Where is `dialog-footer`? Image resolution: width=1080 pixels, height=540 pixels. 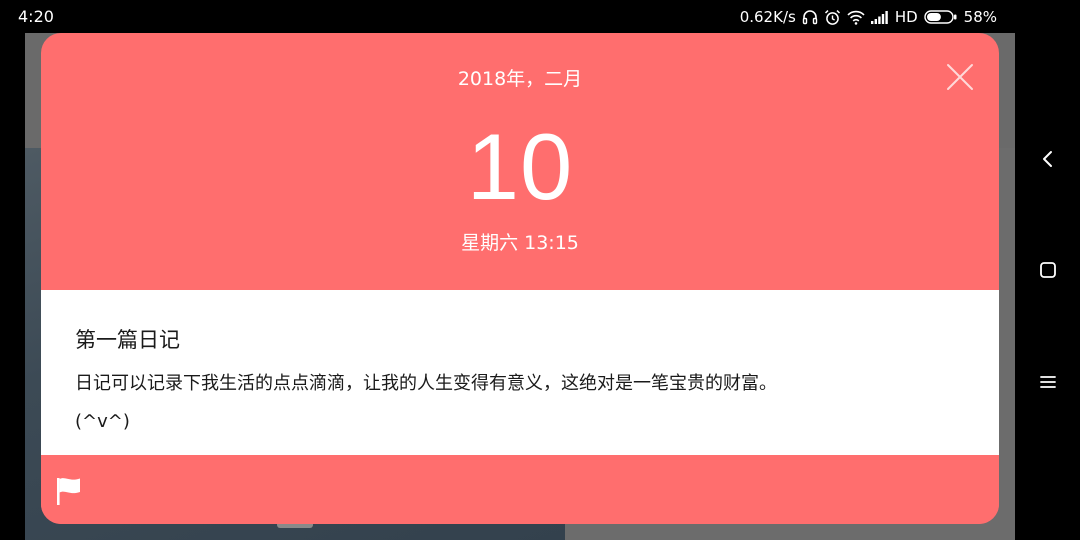
dialog-footer is located at coordinates (520, 489).